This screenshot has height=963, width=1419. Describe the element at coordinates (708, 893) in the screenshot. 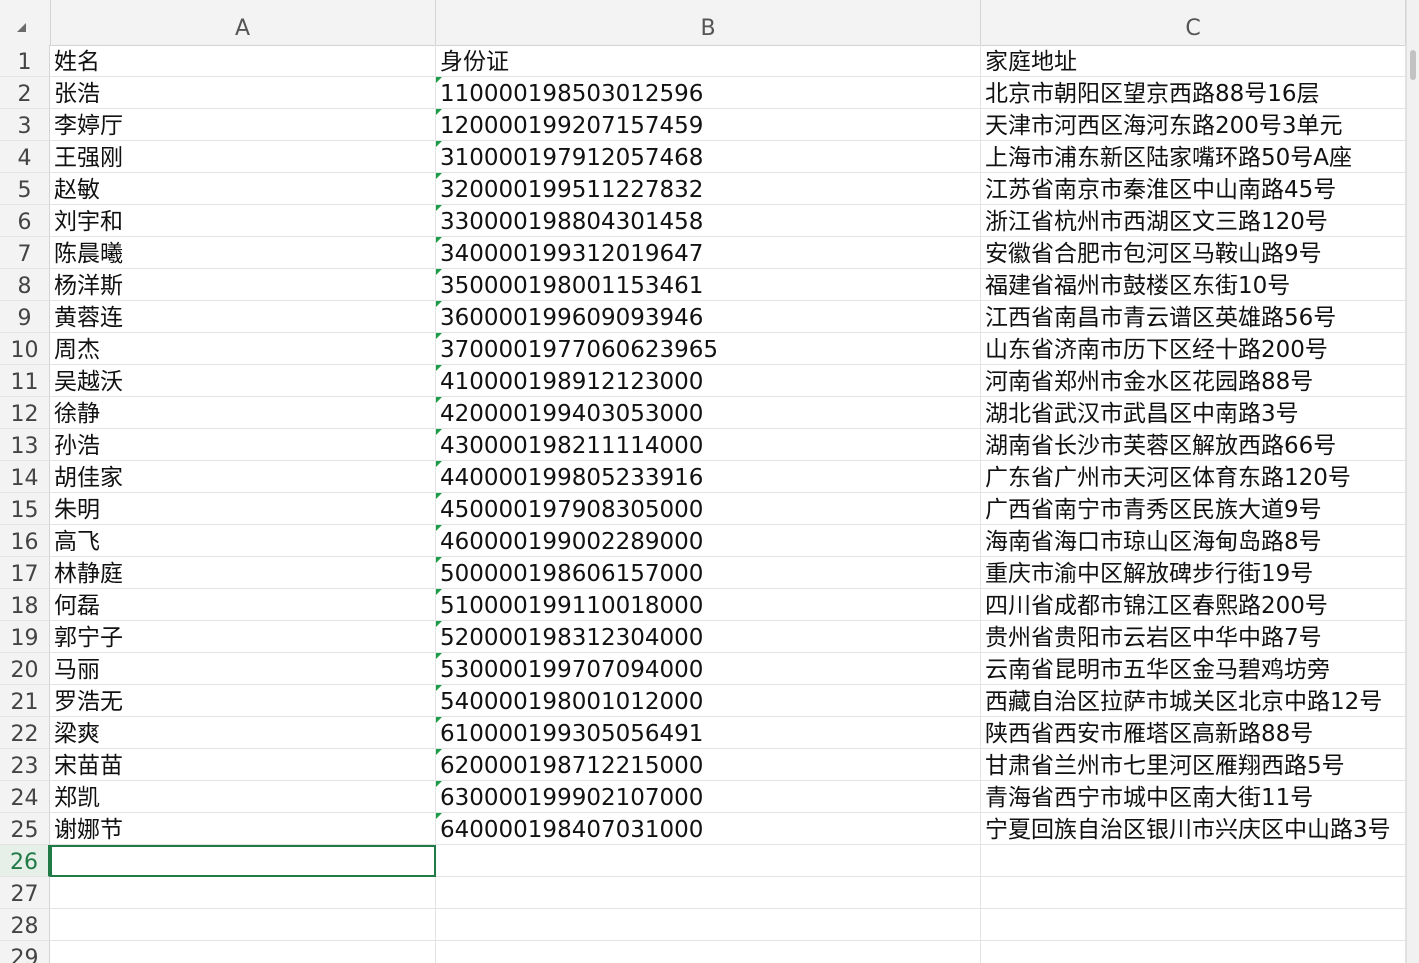

I see `cell-b27` at that location.